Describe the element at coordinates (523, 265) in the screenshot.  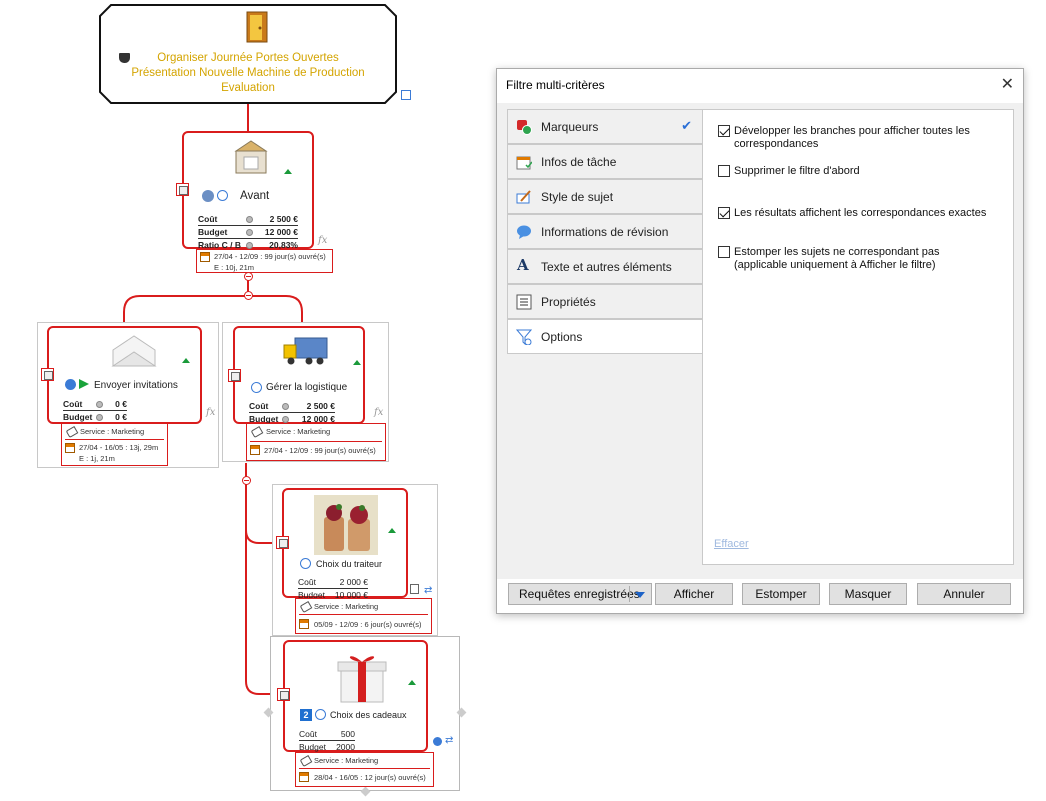
I see `text-icon: A` at that location.